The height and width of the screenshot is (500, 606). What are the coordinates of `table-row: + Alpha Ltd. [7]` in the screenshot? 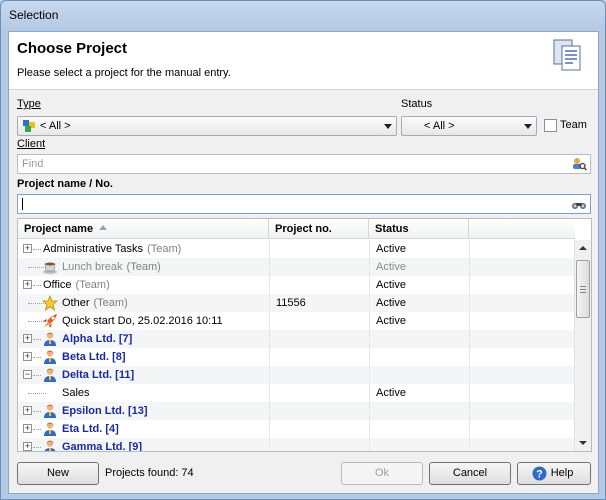 It's located at (296, 339).